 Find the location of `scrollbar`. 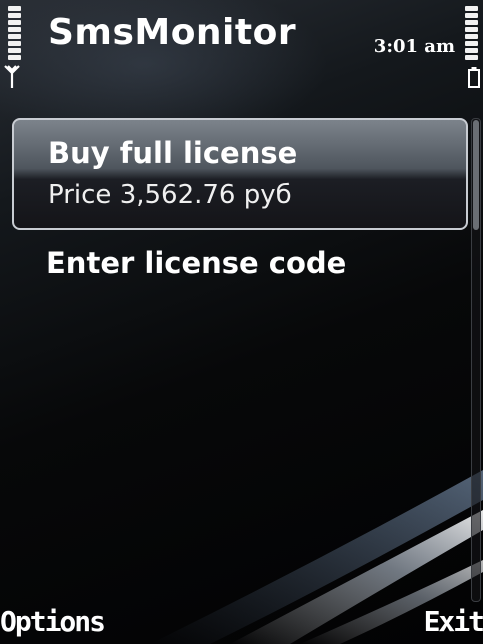

scrollbar is located at coordinates (476, 360).